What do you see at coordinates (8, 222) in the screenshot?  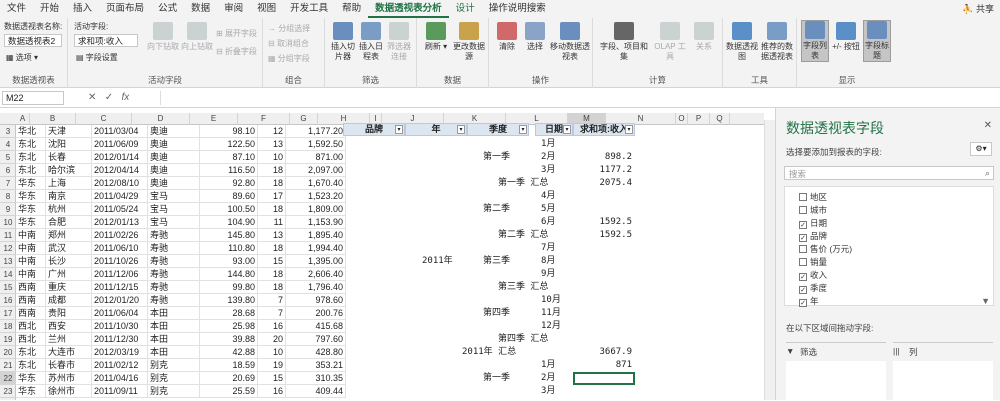 I see `row-header: 10` at bounding box center [8, 222].